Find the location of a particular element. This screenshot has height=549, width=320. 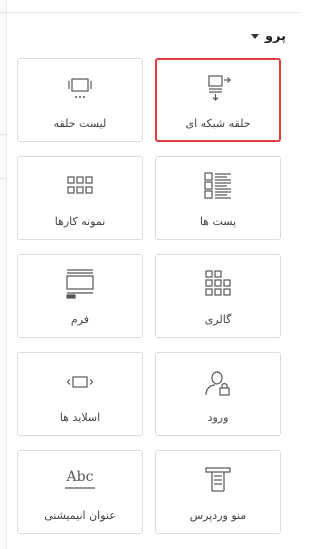

widget-label: گالری is located at coordinates (218, 319).